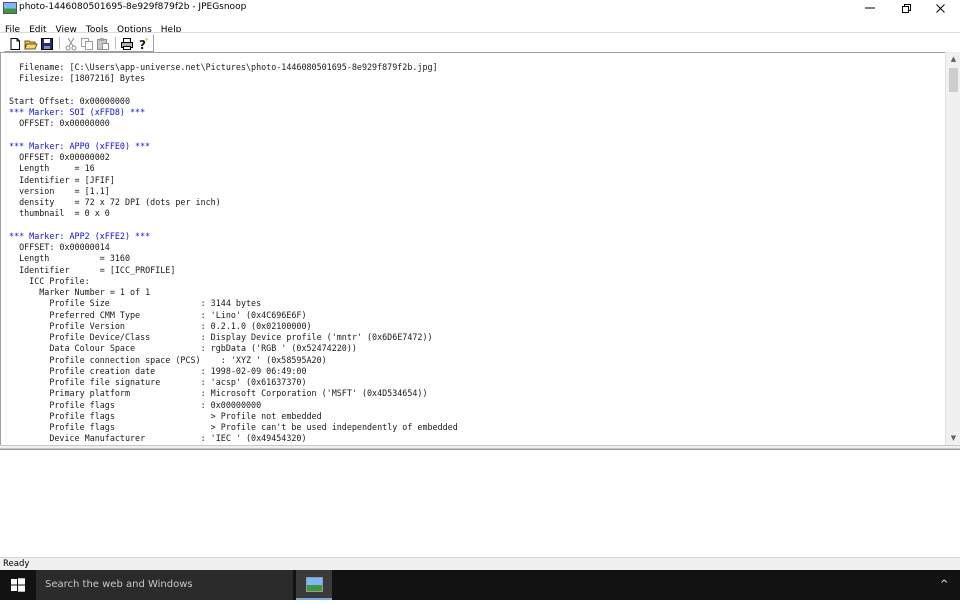  I want to click on status-text: Ready, so click(16, 564).